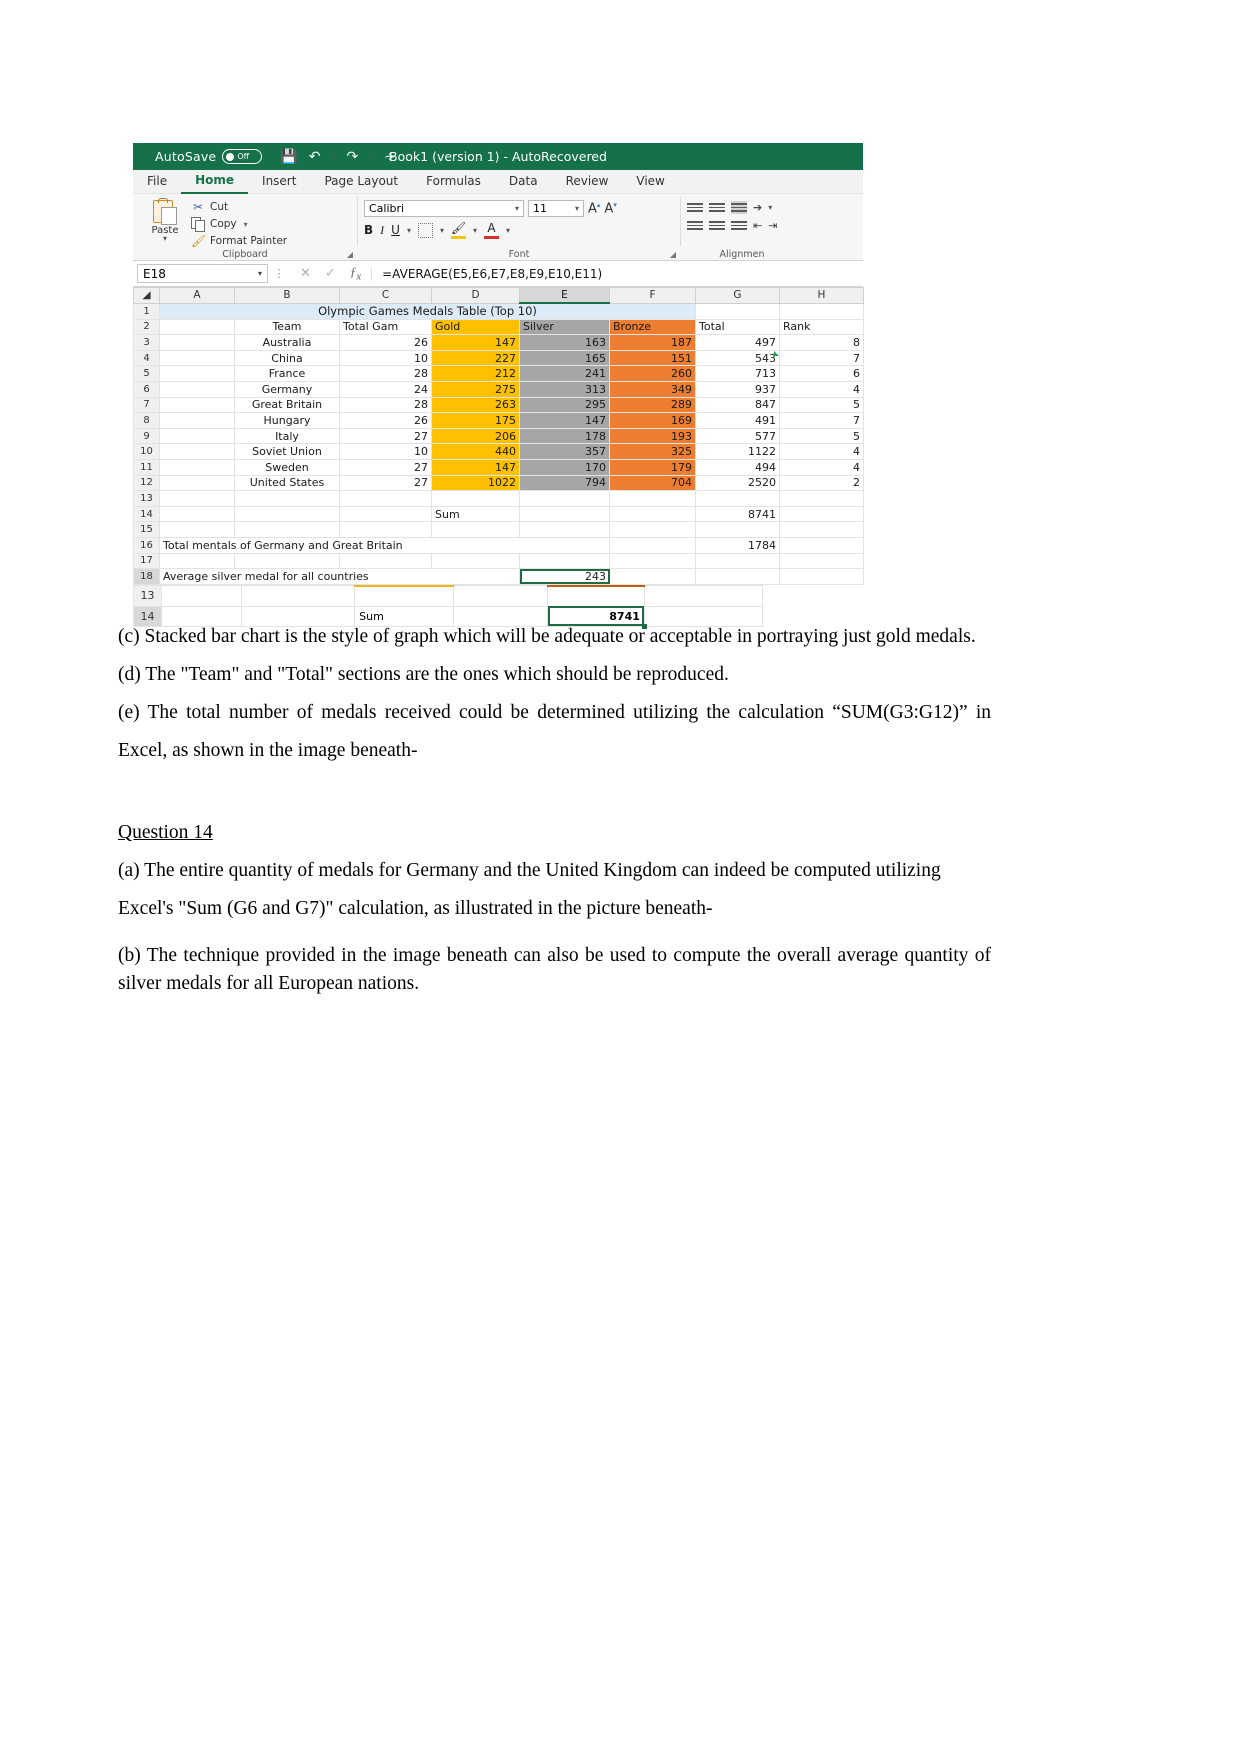 The width and height of the screenshot is (1241, 1754). What do you see at coordinates (564, 483) in the screenshot?
I see `cell-silver: 794` at bounding box center [564, 483].